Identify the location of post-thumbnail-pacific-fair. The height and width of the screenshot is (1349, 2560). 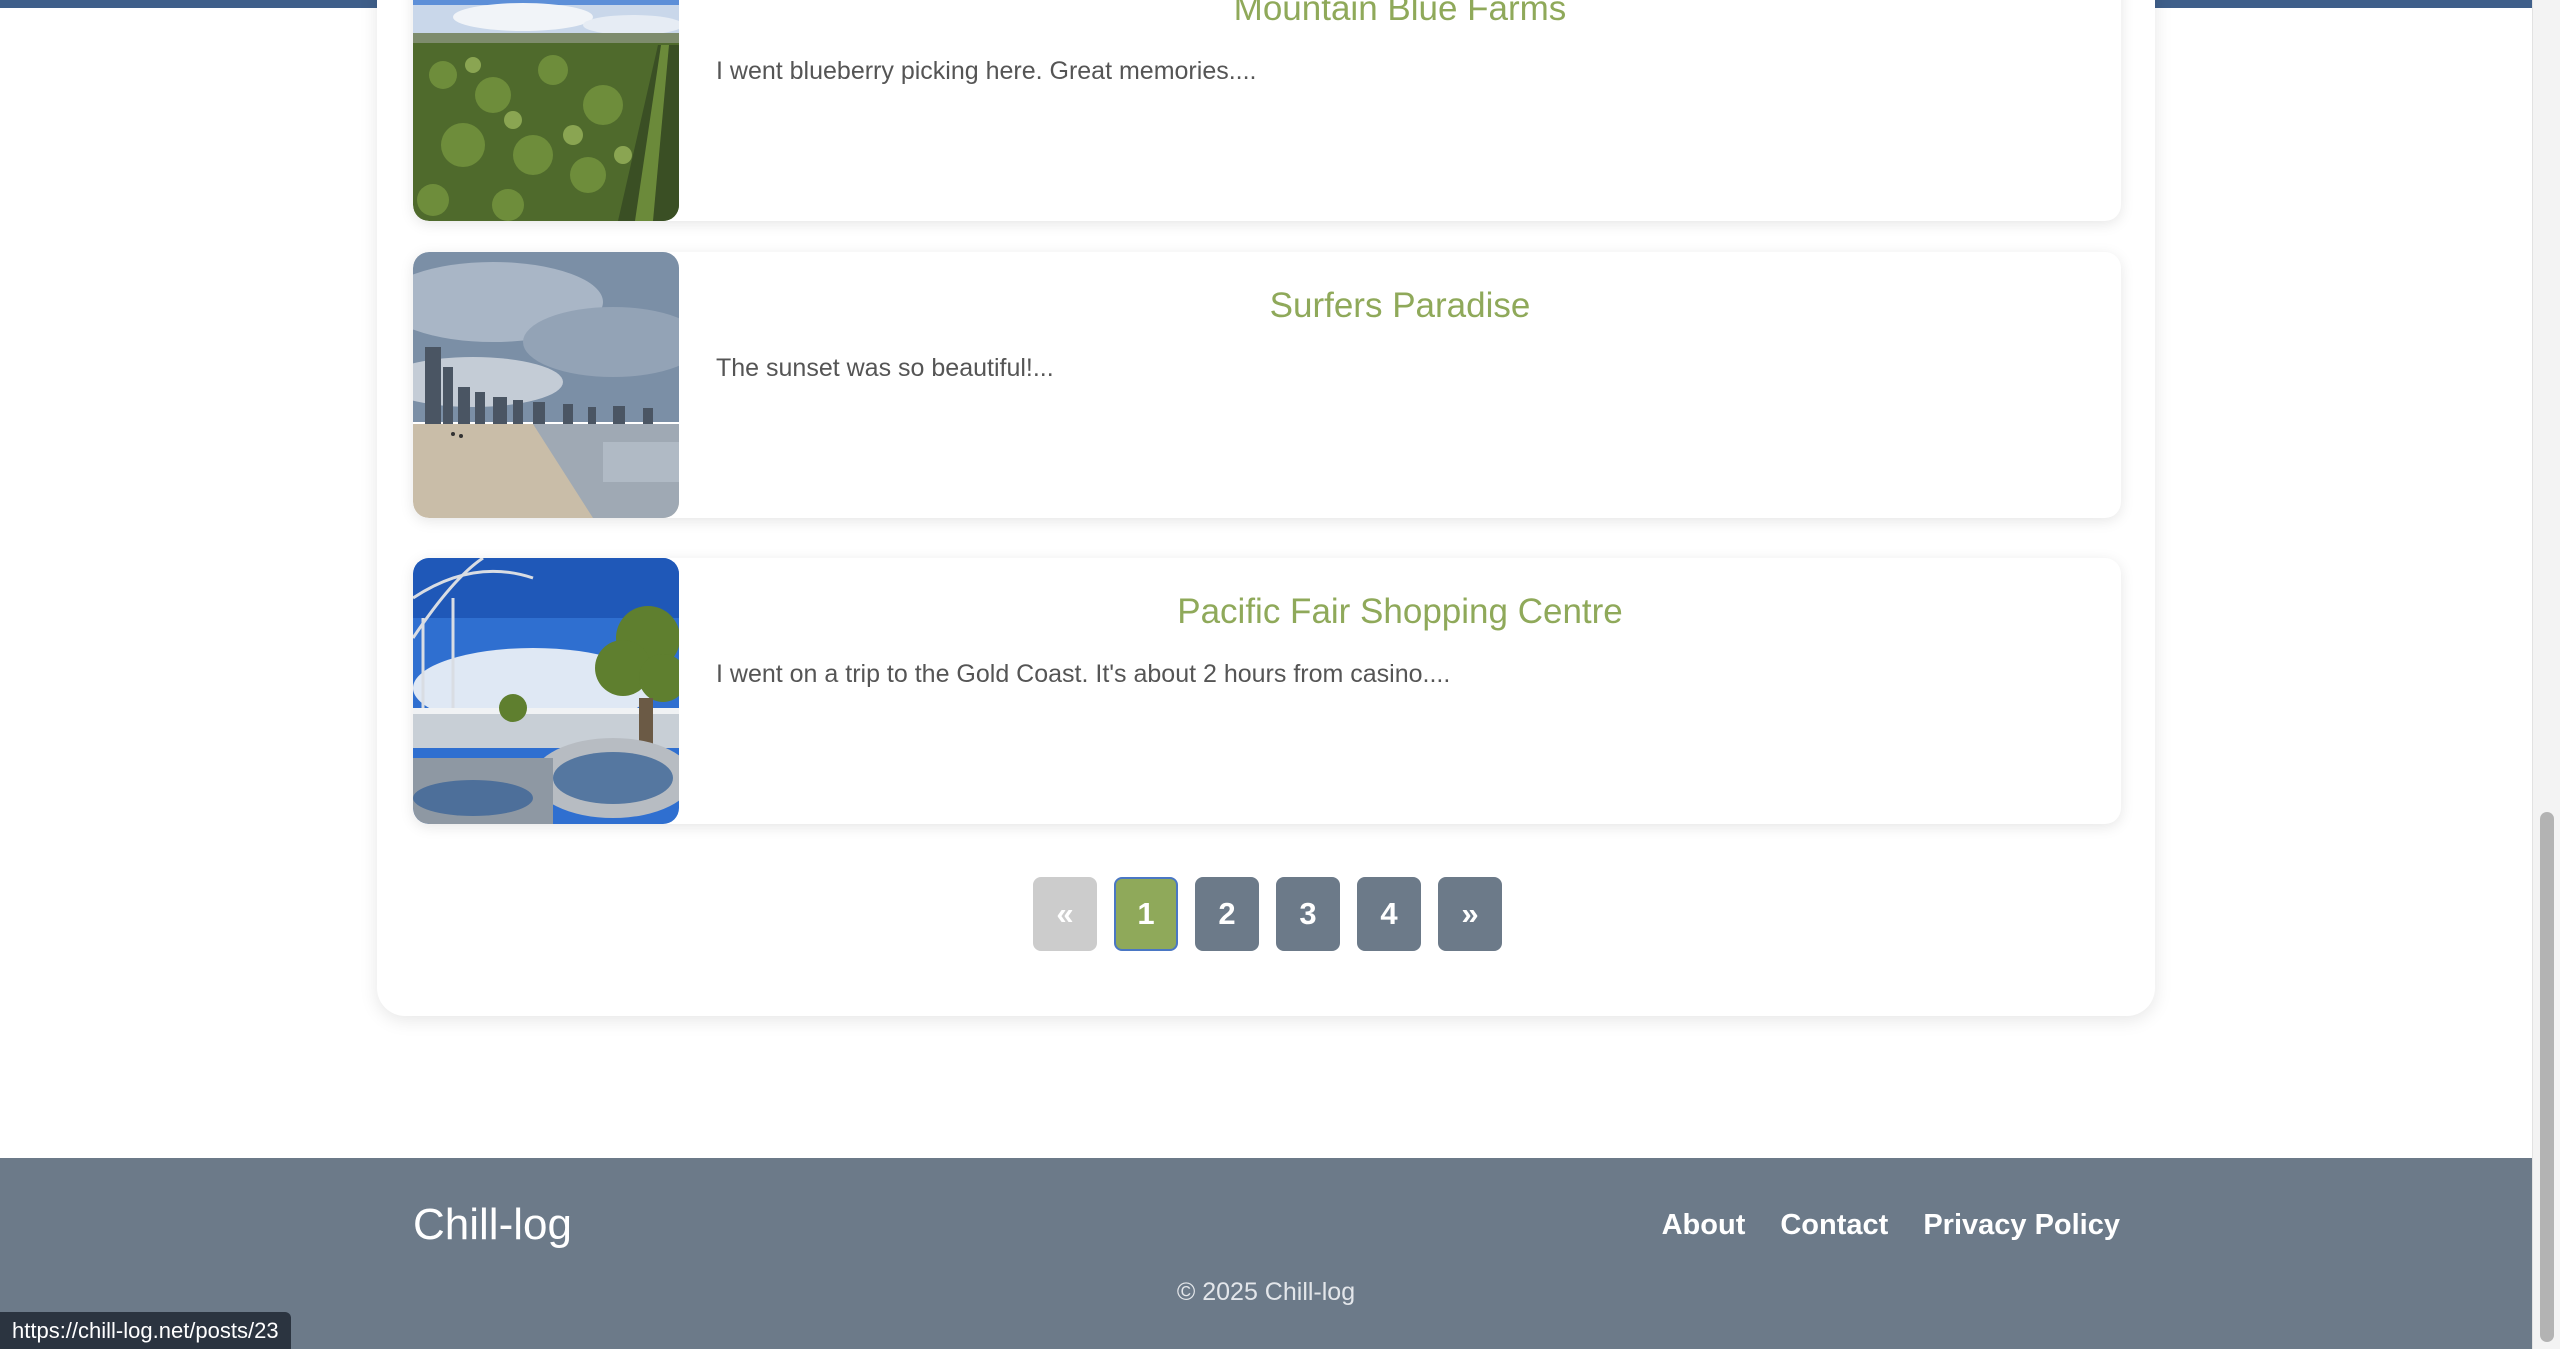
(546, 691).